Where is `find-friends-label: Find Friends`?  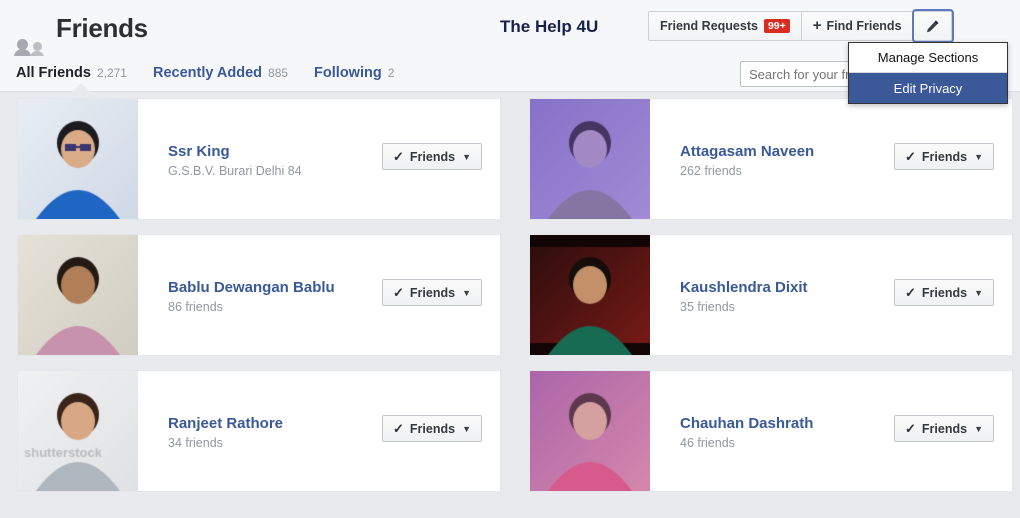 find-friends-label: Find Friends is located at coordinates (864, 26).